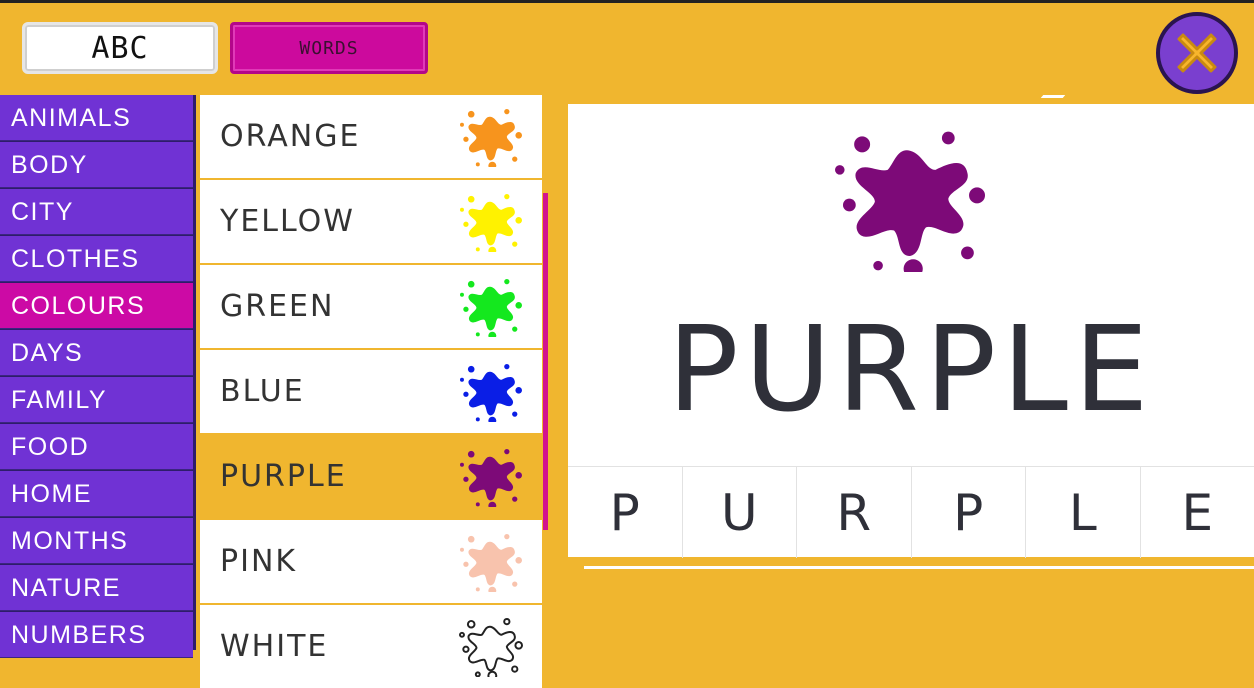 The height and width of the screenshot is (688, 1254). I want to click on abc-mode-label: ABC, so click(119, 48).